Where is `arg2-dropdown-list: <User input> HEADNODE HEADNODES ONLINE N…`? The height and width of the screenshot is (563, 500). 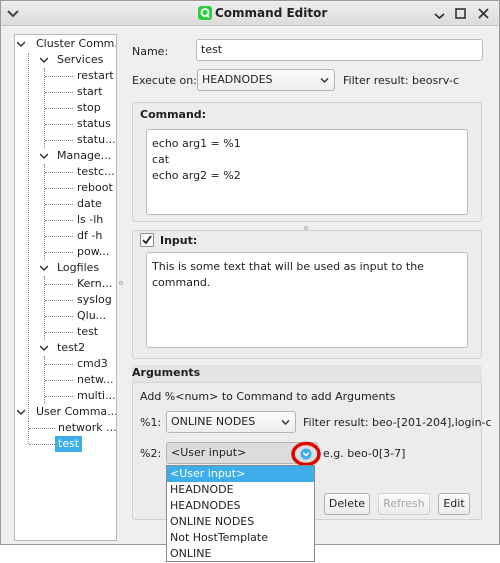 arg2-dropdown-list: <User input> HEADNODE HEADNODES ONLINE N… is located at coordinates (240, 513).